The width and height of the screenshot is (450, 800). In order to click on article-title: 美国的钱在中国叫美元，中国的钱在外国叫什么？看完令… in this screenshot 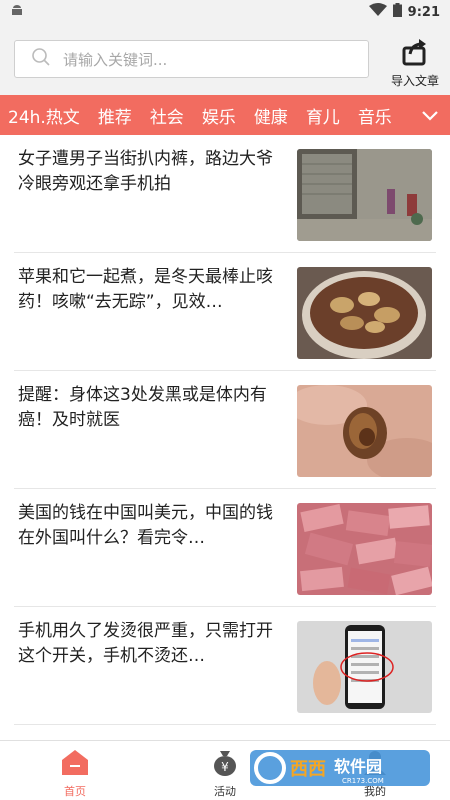, I will do `click(145, 525)`.